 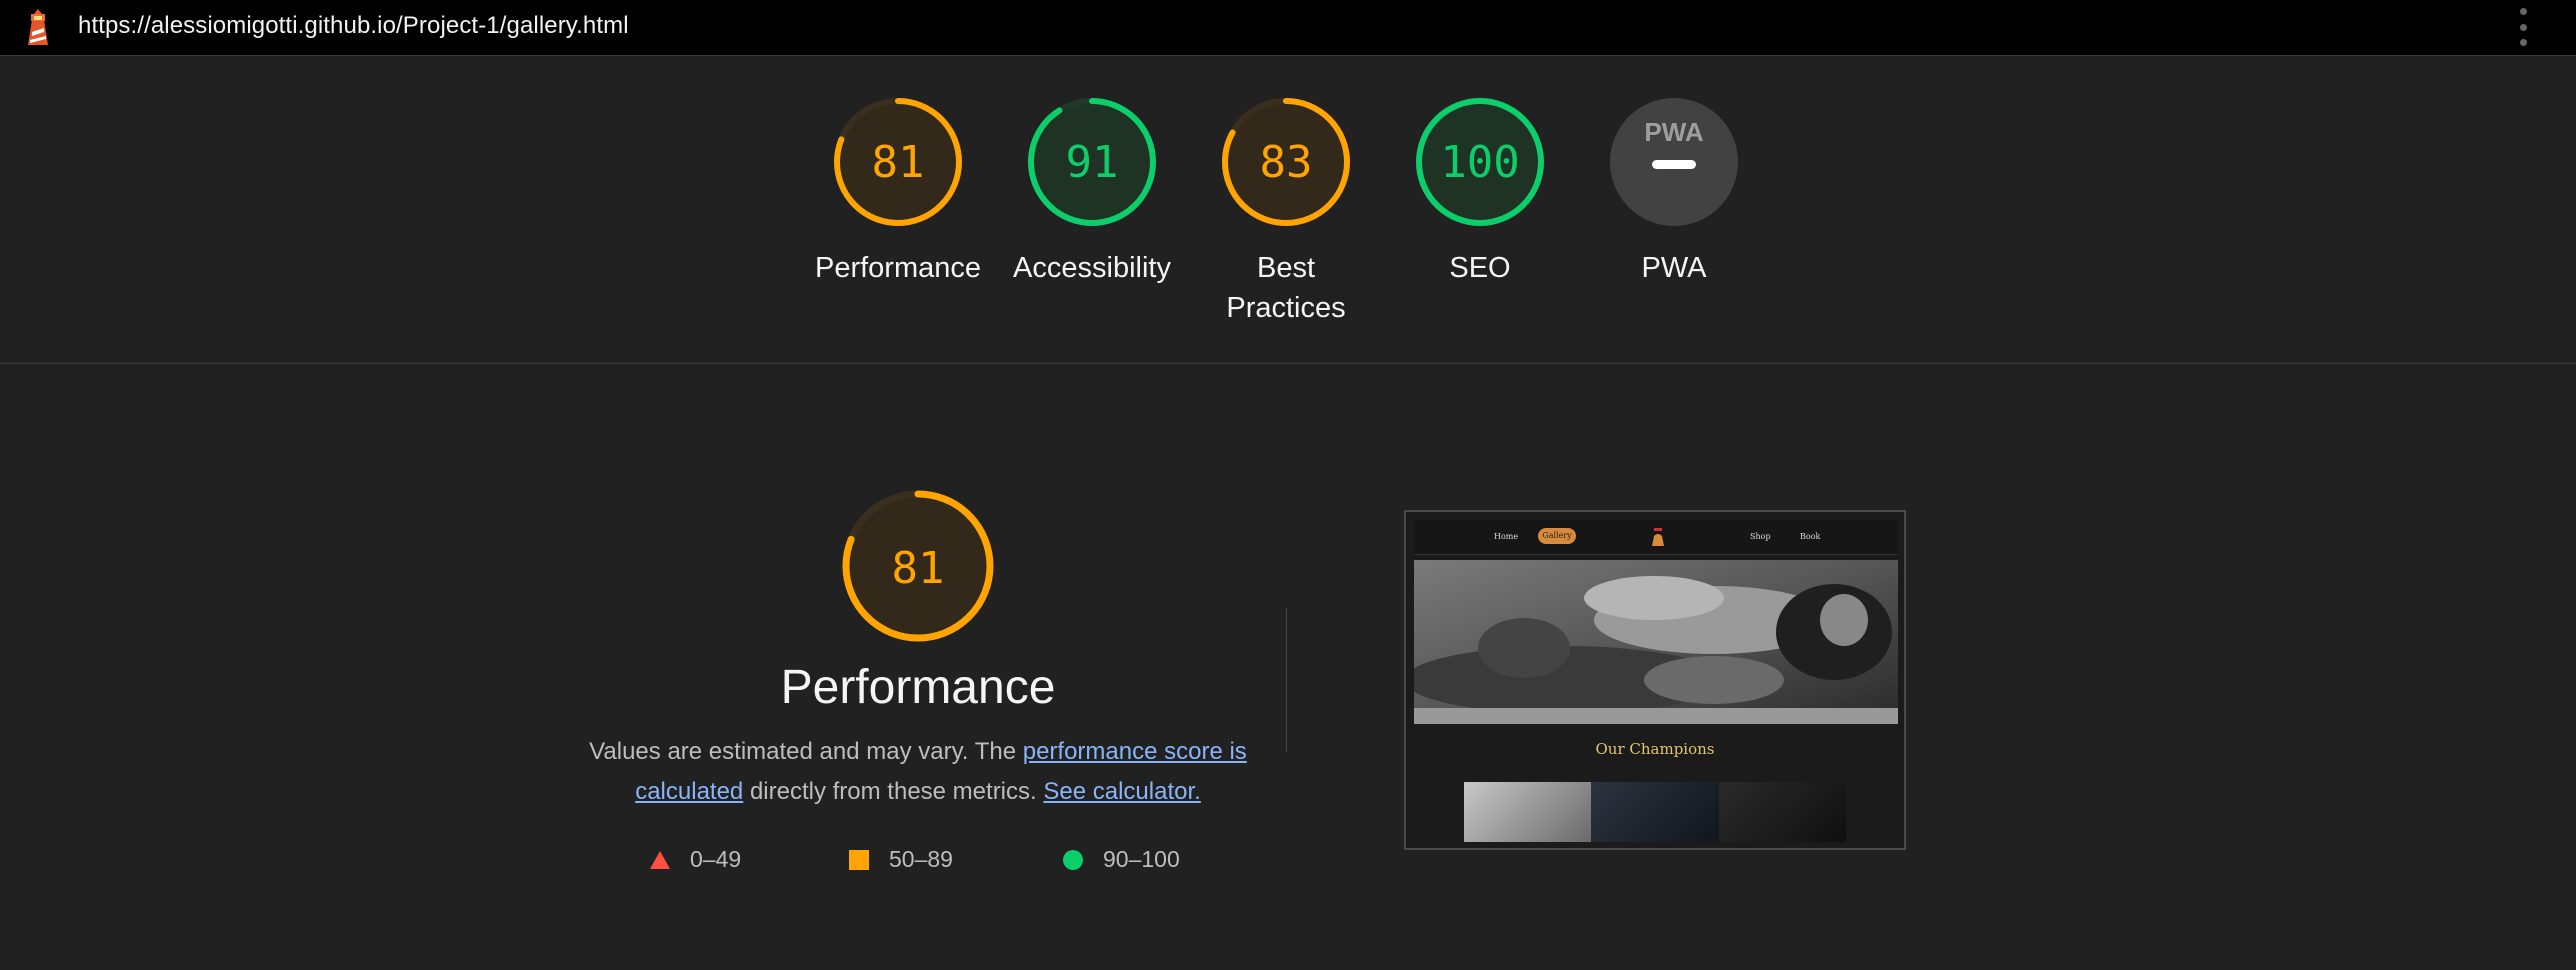 I want to click on screenshot-nav-shop: Shop, so click(x=1760, y=536).